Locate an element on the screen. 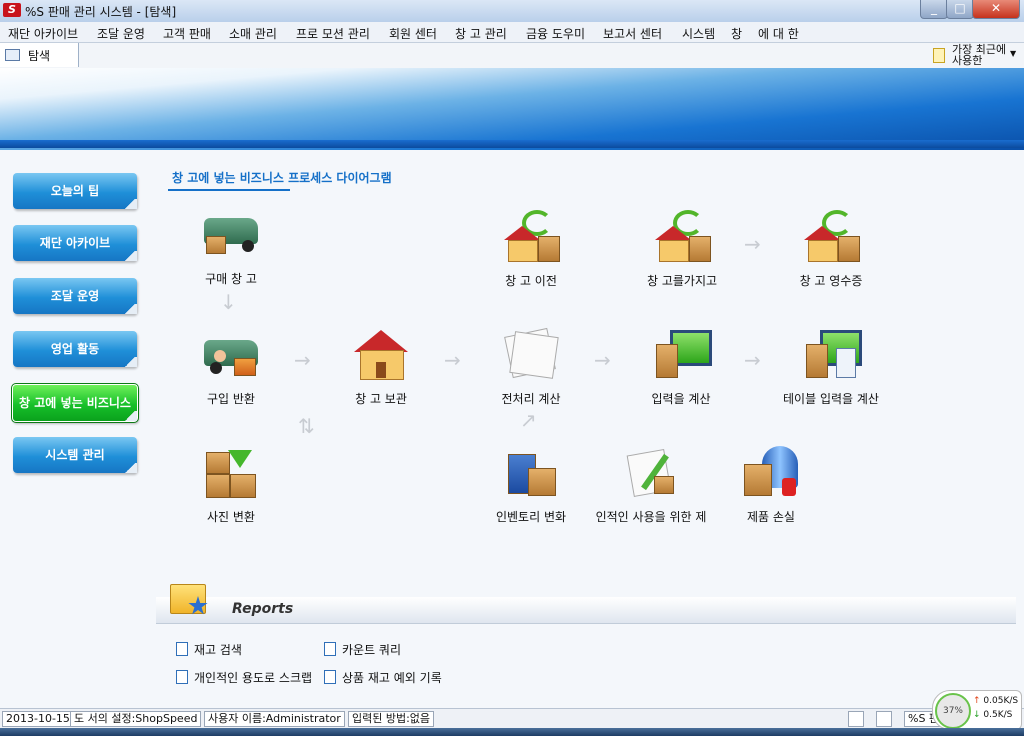  menu-item-customer-sales: 고객 판매 is located at coordinates (187, 33).